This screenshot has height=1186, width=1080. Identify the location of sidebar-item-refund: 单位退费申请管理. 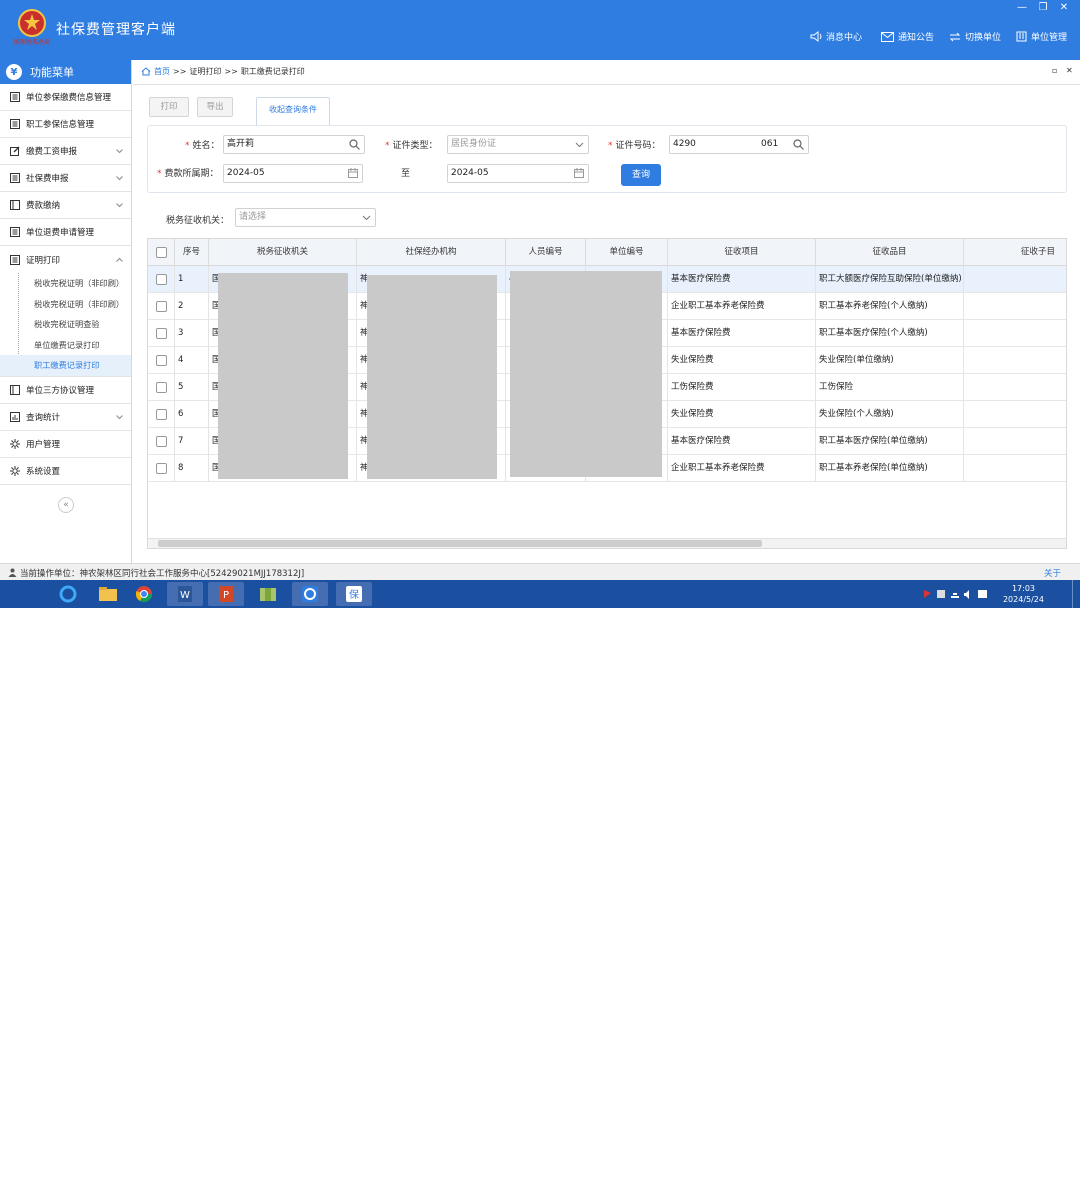
(65, 232).